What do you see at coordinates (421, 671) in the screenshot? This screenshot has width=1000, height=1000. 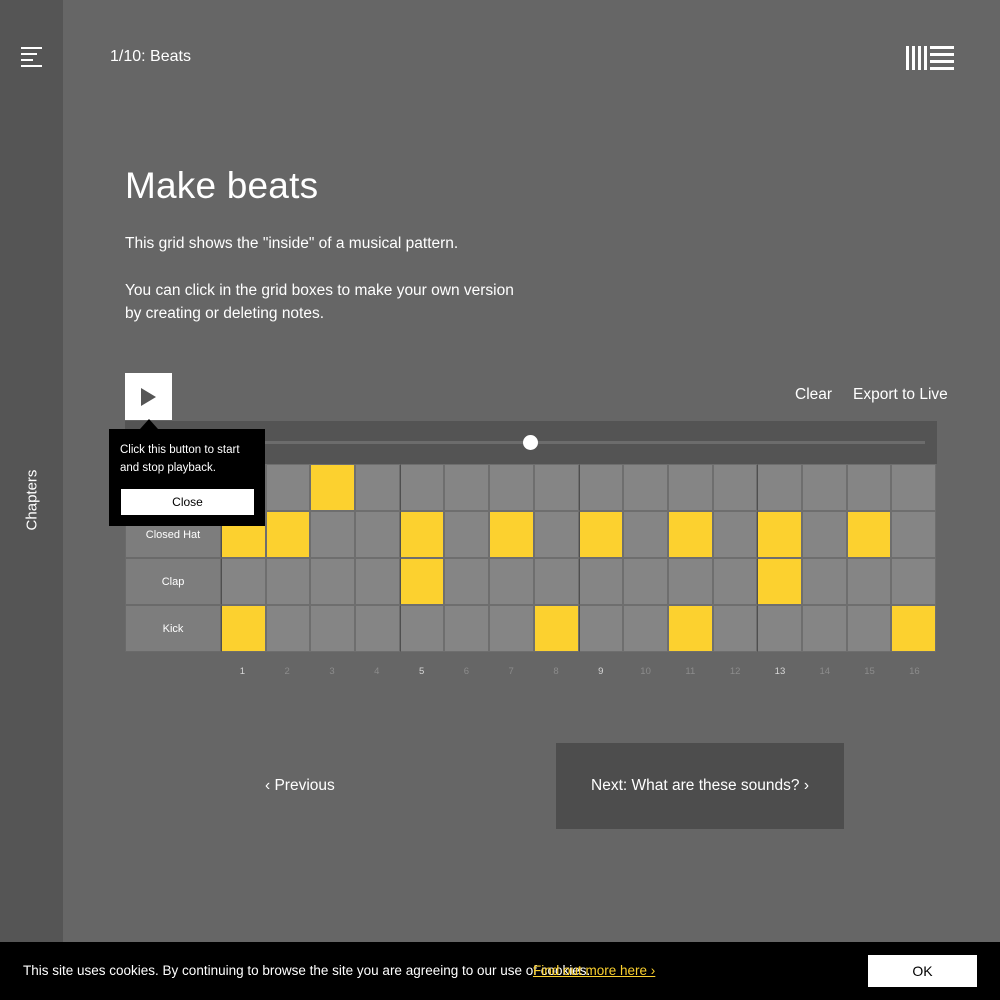 I see `step-number: 5` at bounding box center [421, 671].